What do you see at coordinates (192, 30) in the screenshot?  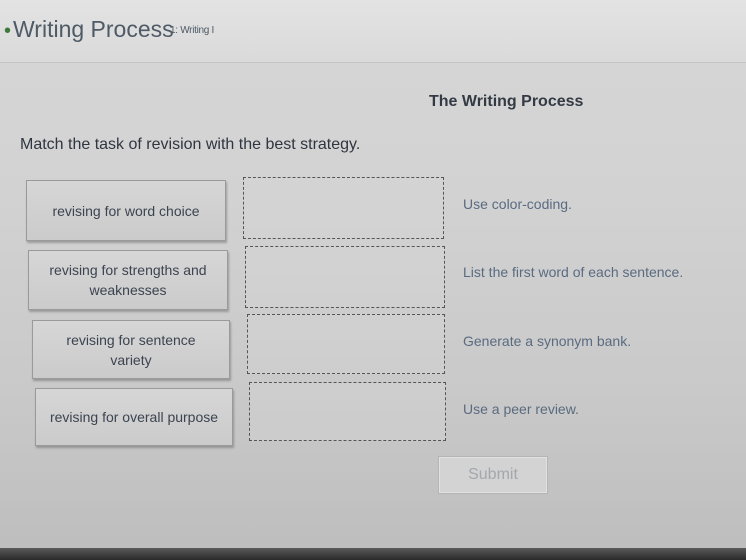 I see `app-subtitle: 1: Writing I` at bounding box center [192, 30].